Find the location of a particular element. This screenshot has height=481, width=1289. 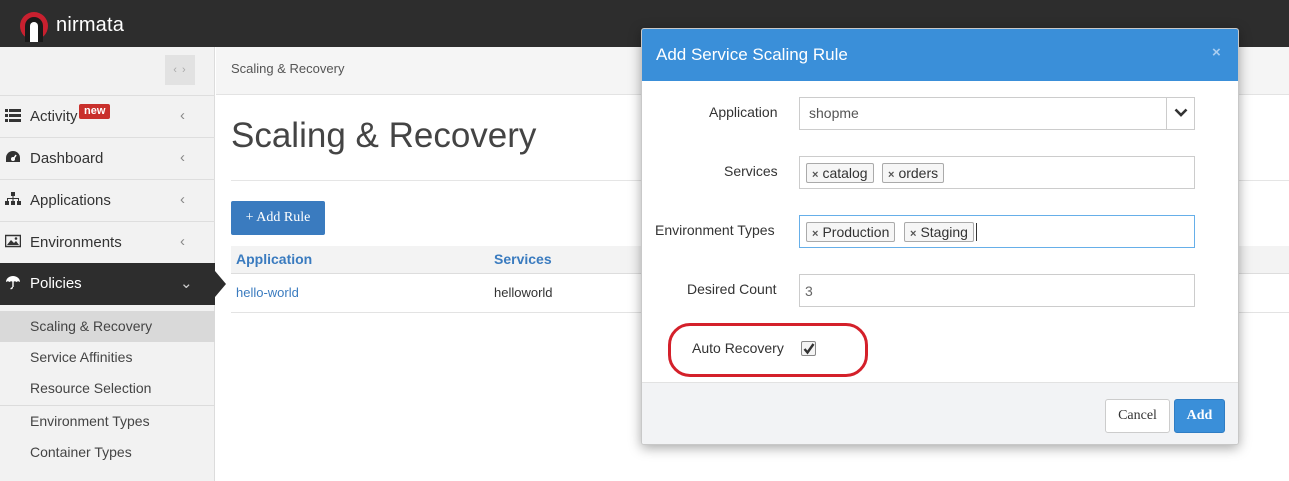

environment-types-label: Environment Types is located at coordinates (715, 230).